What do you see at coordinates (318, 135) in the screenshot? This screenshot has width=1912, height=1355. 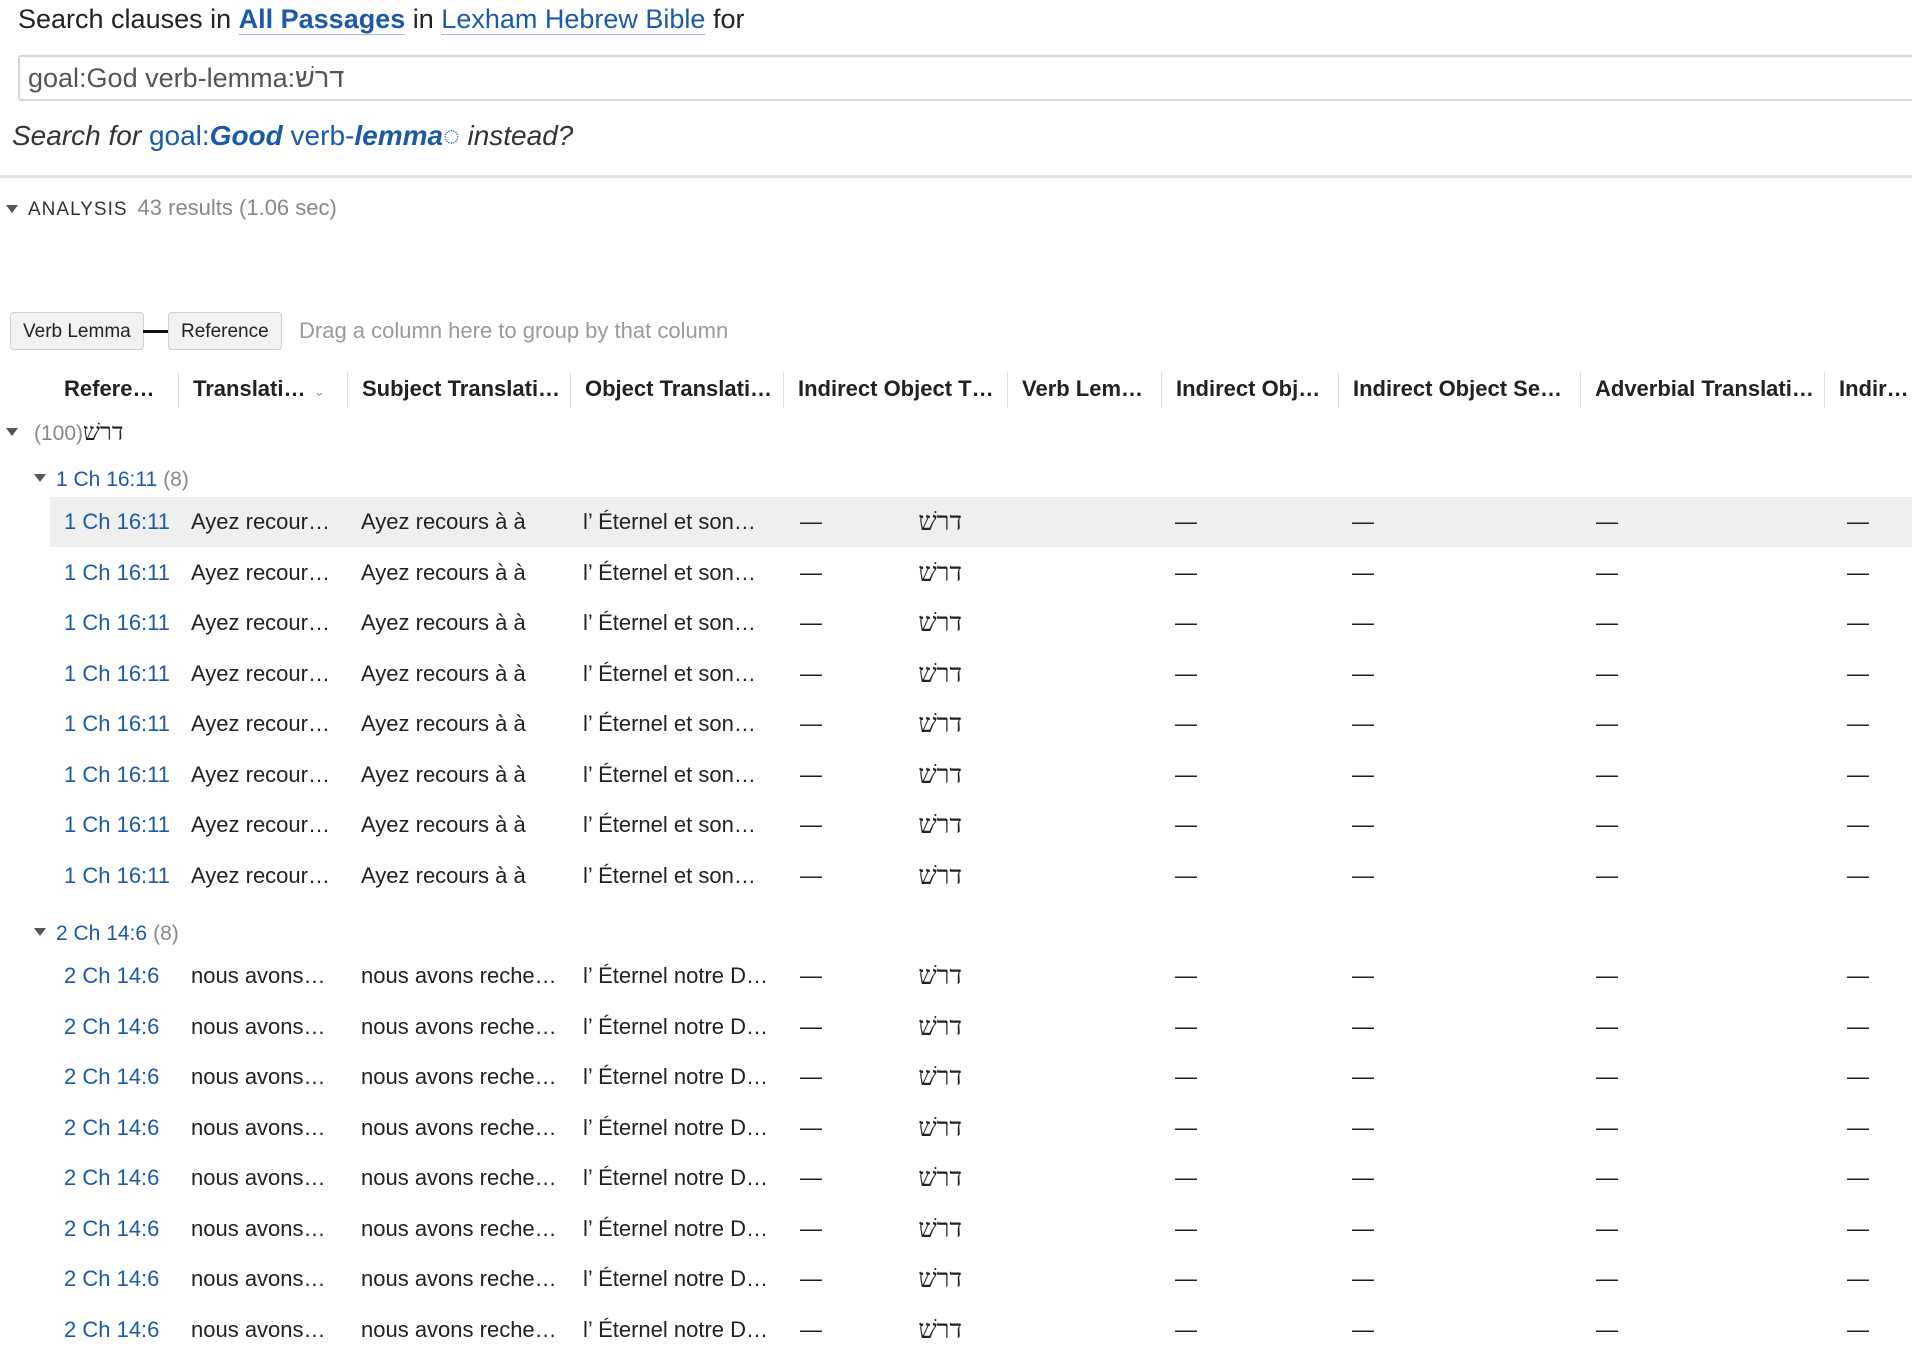 I see `suggest-verb: verb-` at bounding box center [318, 135].